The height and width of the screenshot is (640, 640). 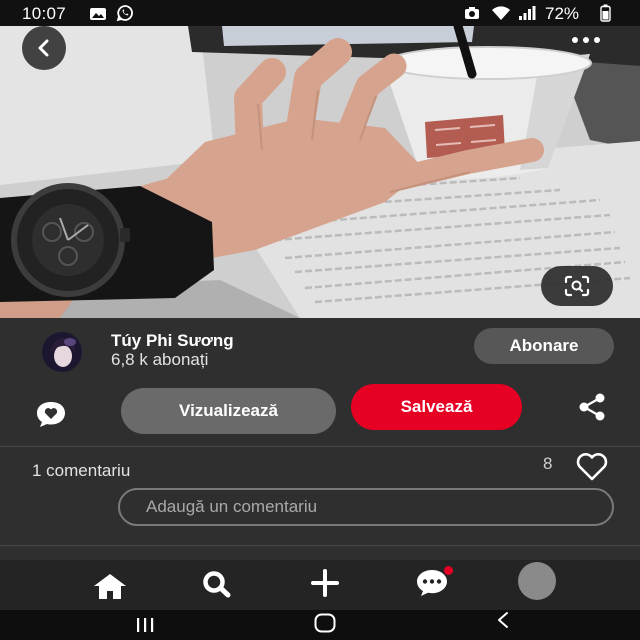 What do you see at coordinates (145, 625) in the screenshot?
I see `recents-icon` at bounding box center [145, 625].